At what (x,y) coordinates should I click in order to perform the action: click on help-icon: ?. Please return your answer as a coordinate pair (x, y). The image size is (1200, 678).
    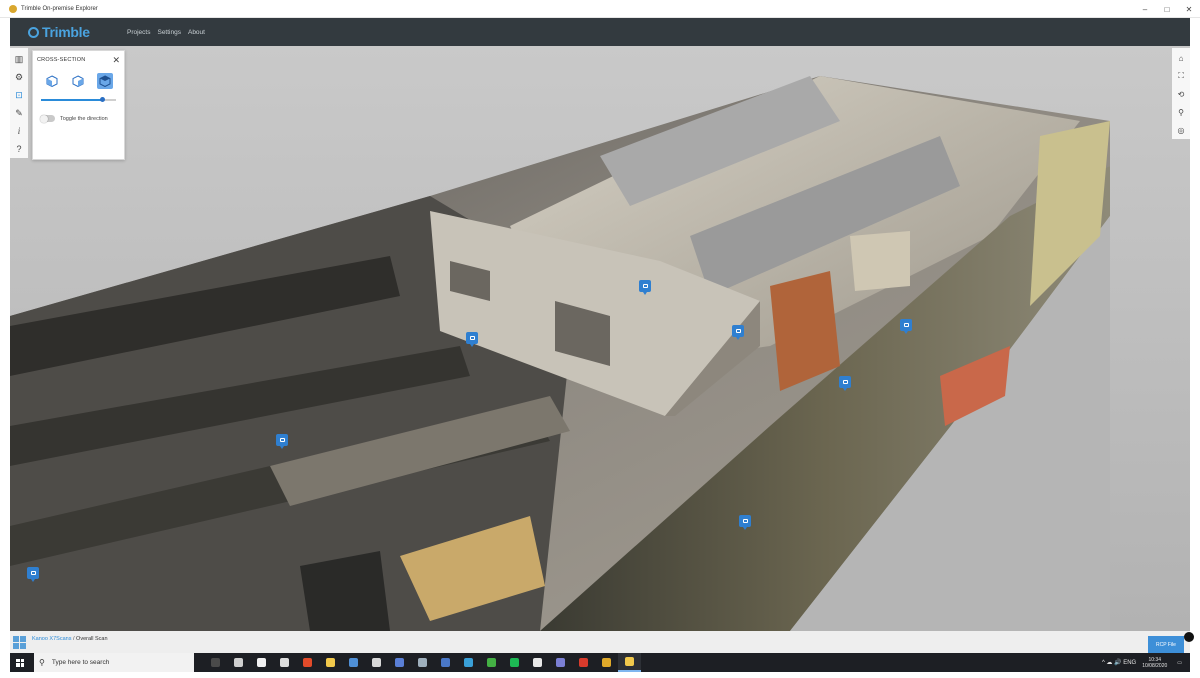
    Looking at the image, I should click on (19, 149).